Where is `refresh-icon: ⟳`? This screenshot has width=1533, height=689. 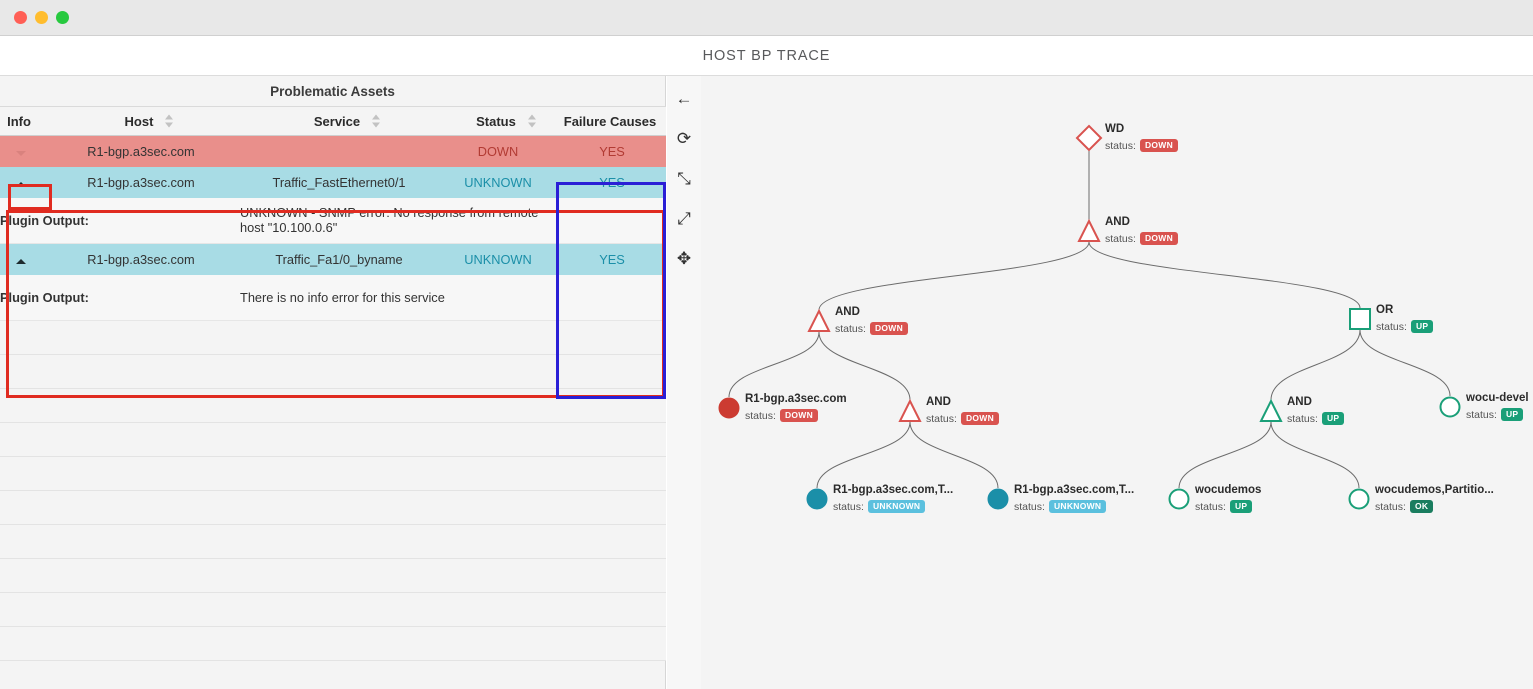
refresh-icon: ⟳ is located at coordinates (684, 139).